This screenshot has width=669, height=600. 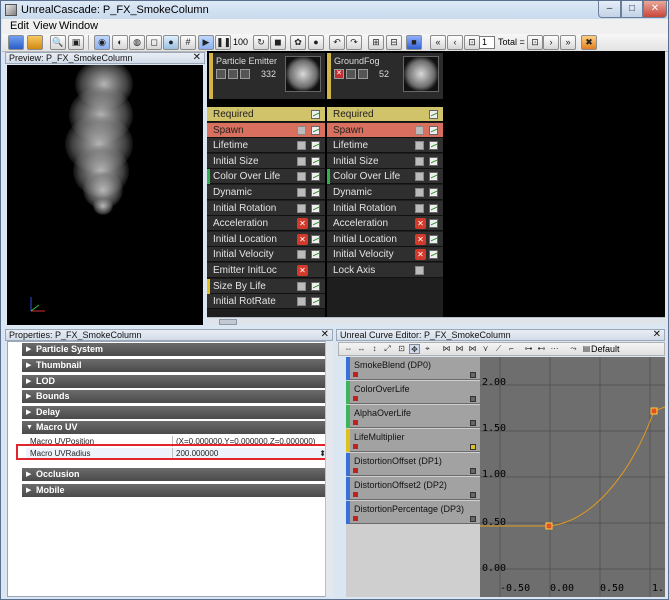 What do you see at coordinates (278, 42) in the screenshot?
I see `background-color-icon: ◼` at bounding box center [278, 42].